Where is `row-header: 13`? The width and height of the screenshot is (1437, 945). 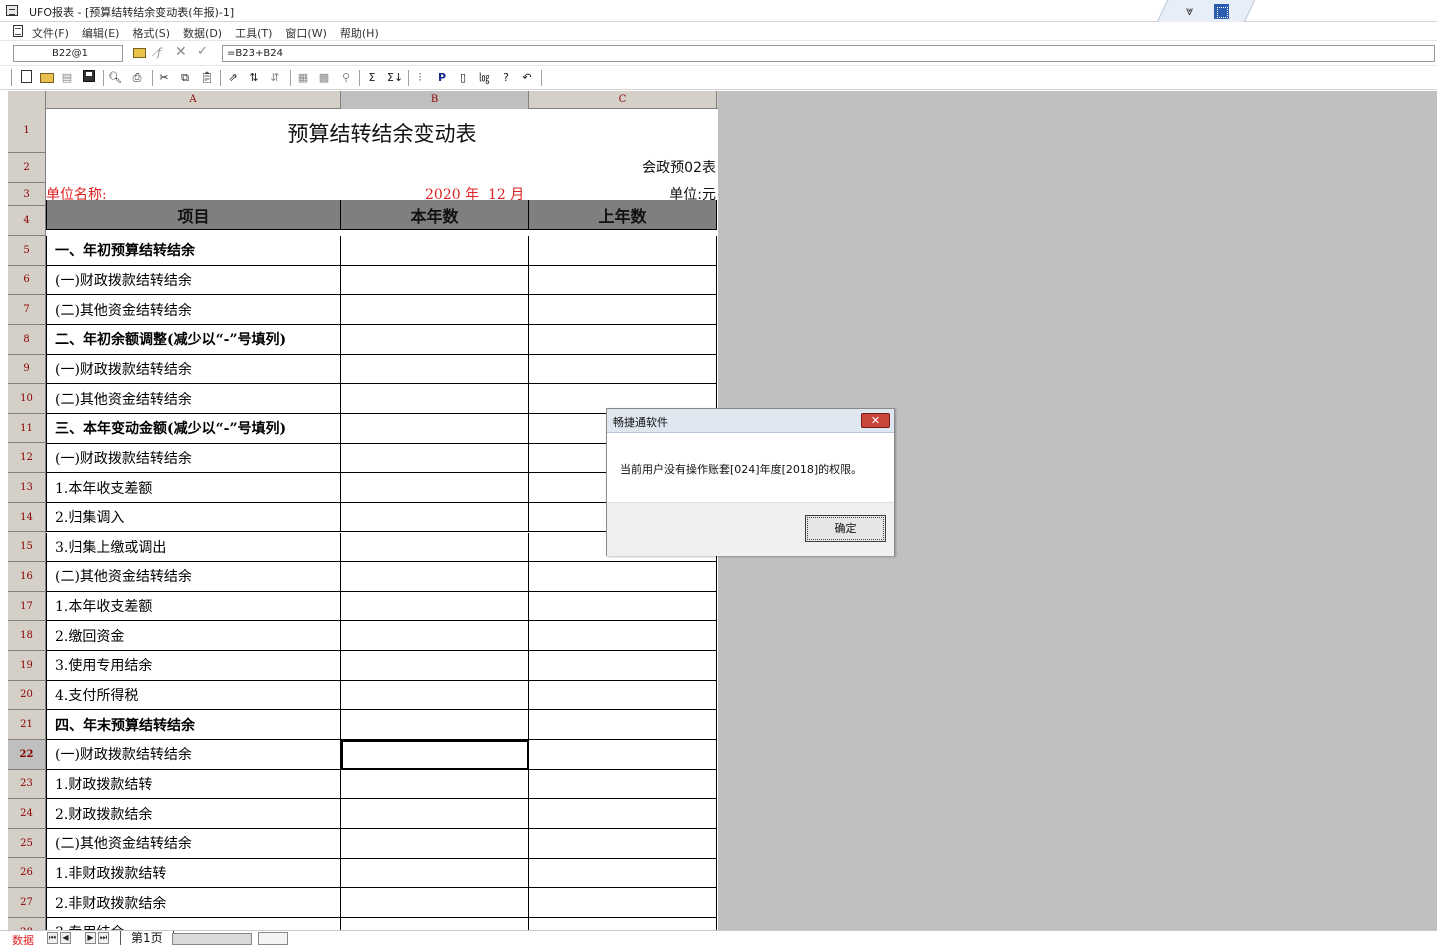 row-header: 13 is located at coordinates (27, 488).